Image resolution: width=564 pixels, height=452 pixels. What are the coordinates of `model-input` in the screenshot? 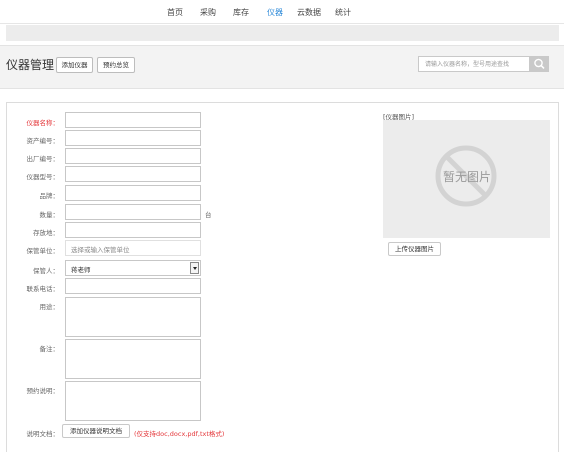 It's located at (133, 174).